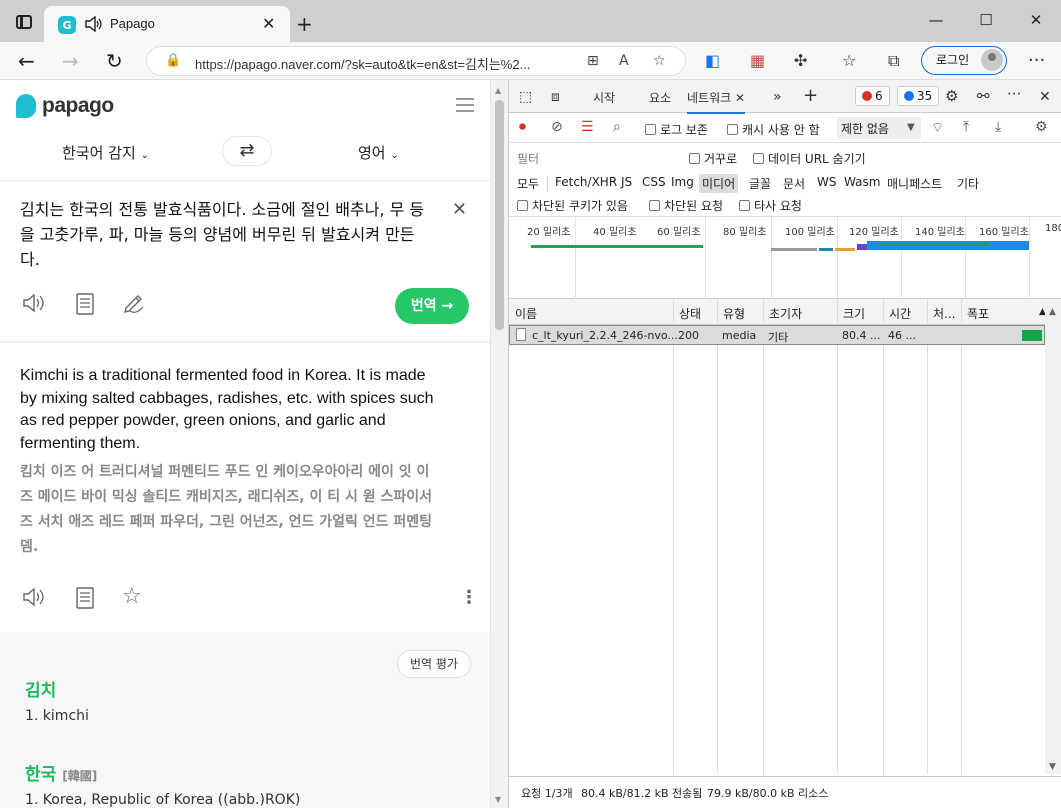 This screenshot has width=1061, height=808. What do you see at coordinates (777, 97) in the screenshot?
I see `more-tabs-icon: »` at bounding box center [777, 97].